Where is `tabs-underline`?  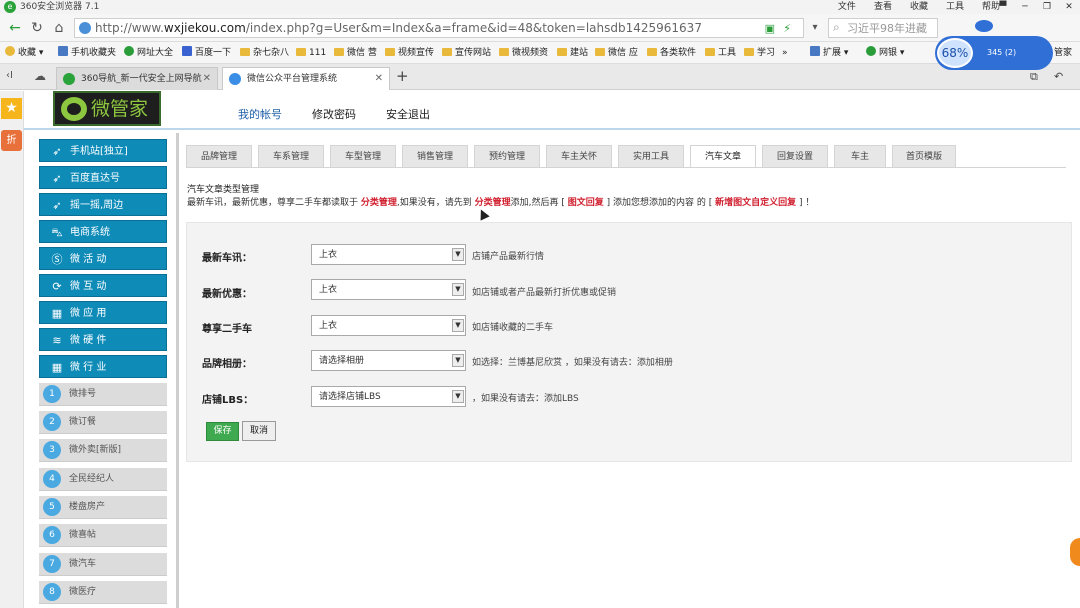
tabs-underline is located at coordinates (626, 167).